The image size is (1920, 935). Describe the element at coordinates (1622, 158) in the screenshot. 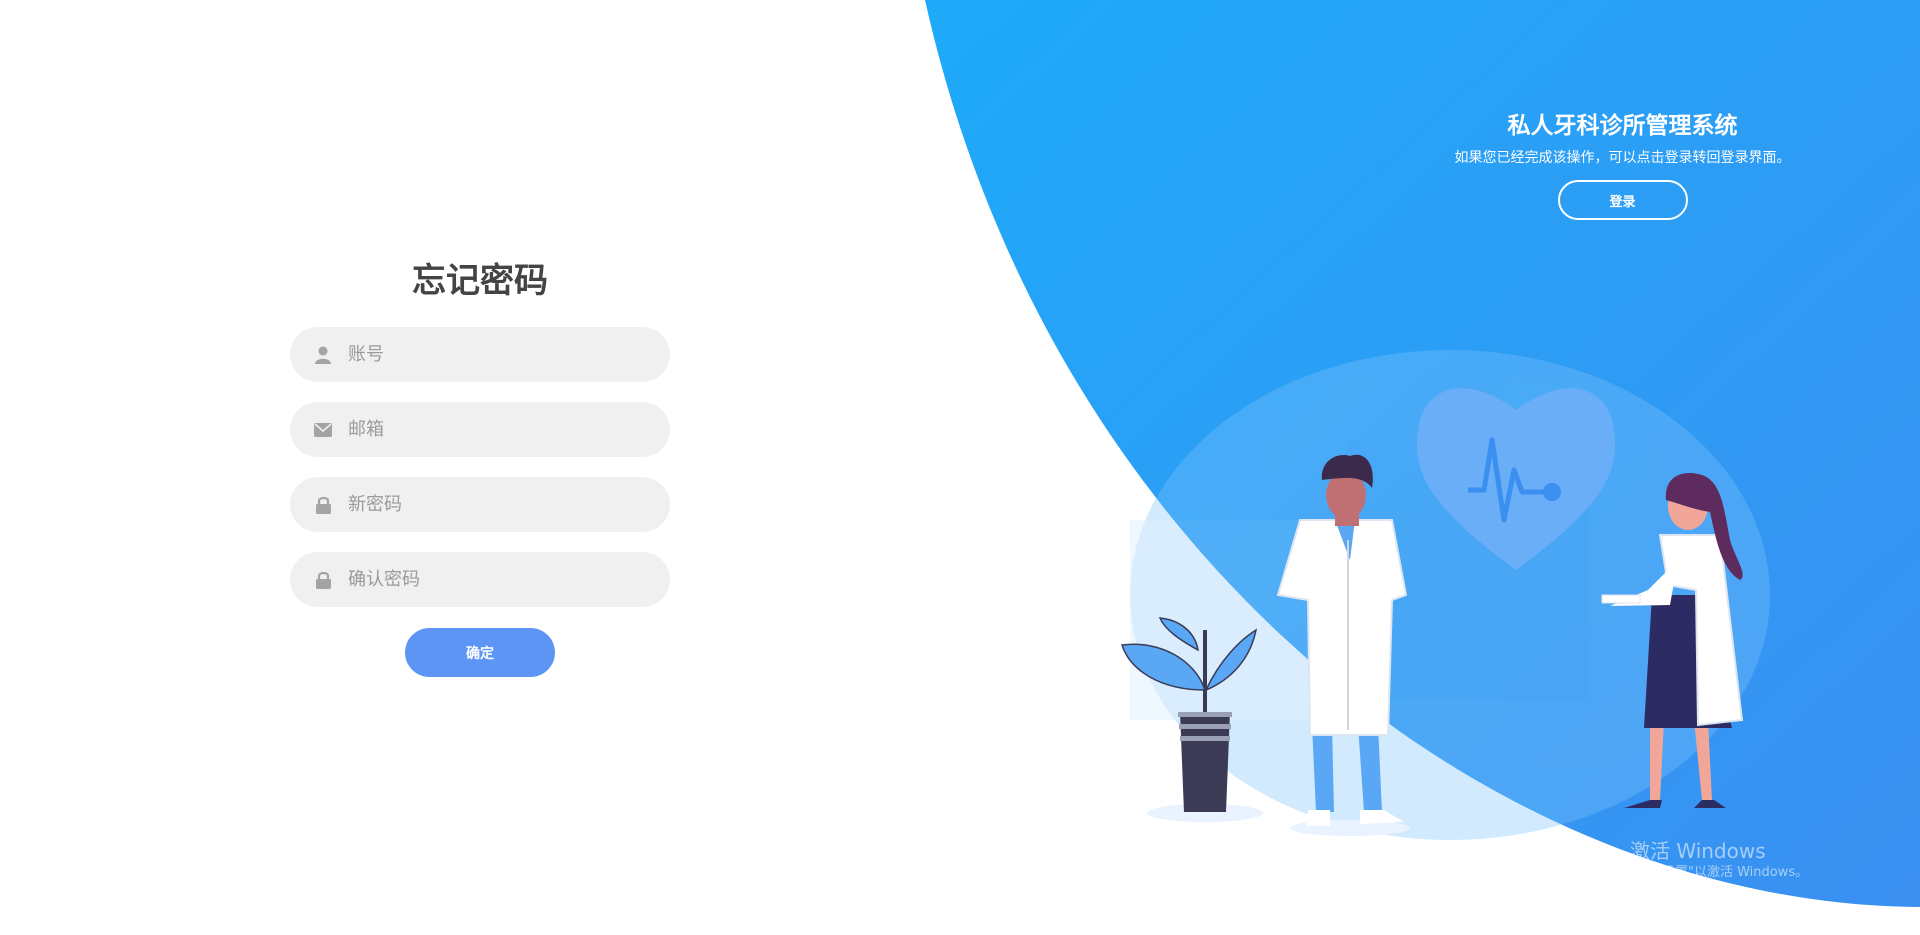

I see `hero-subtitle: 如果您已经完成该操作，可以点击登录转回登录界面。` at that location.